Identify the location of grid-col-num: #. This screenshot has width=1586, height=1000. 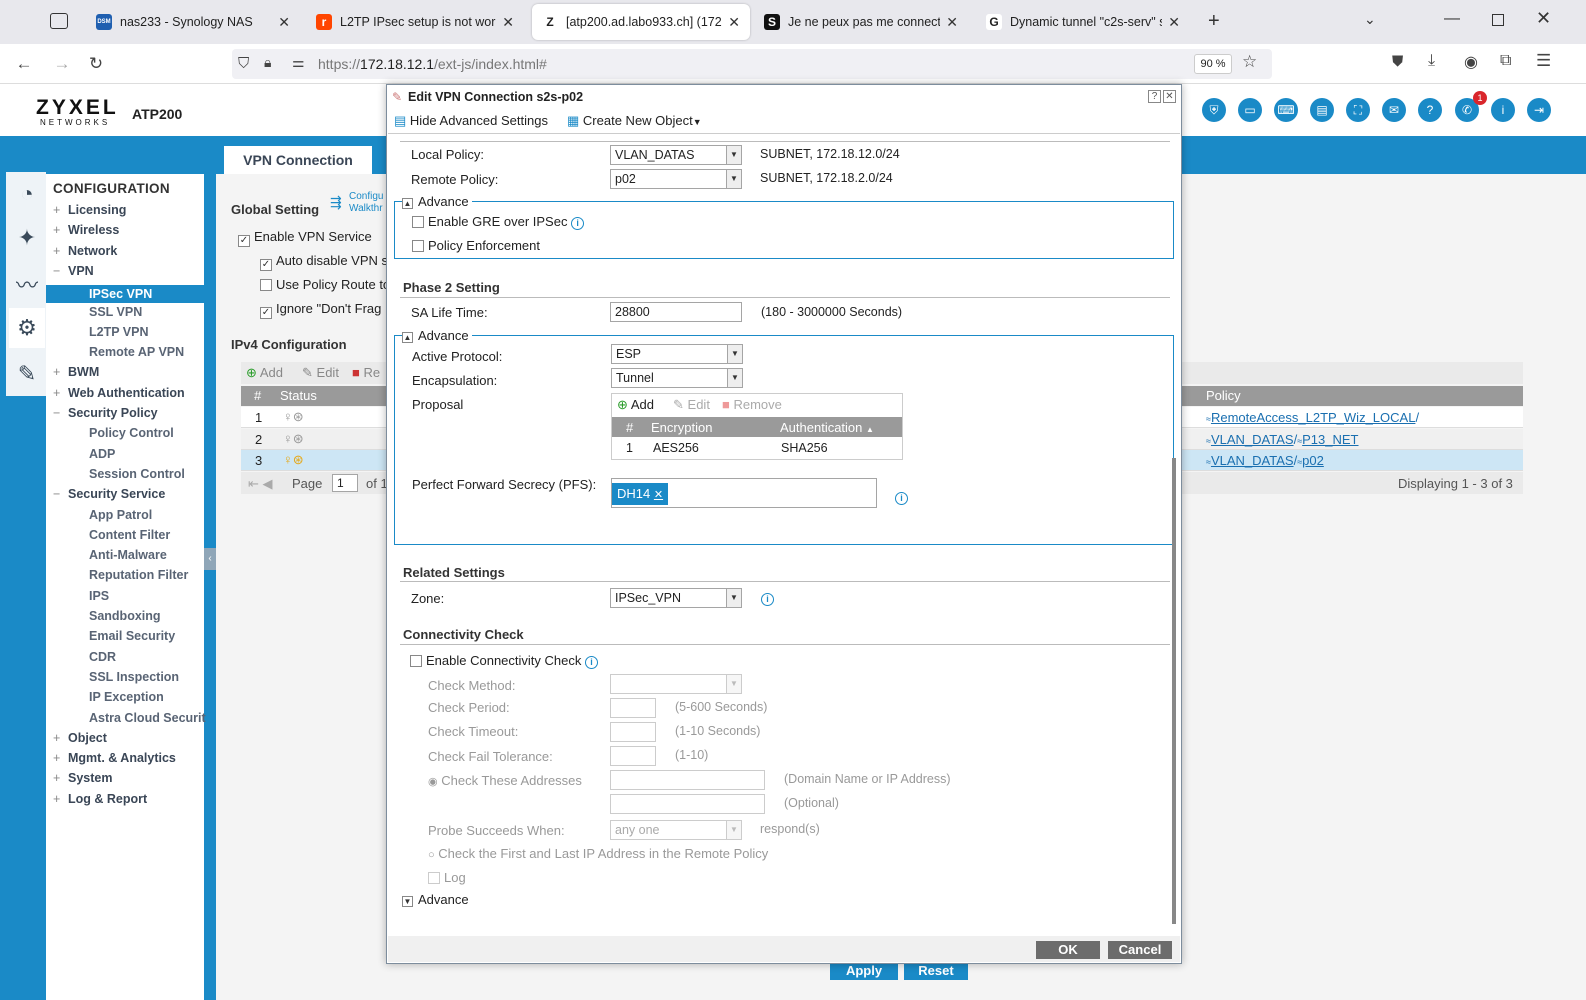
(257, 395).